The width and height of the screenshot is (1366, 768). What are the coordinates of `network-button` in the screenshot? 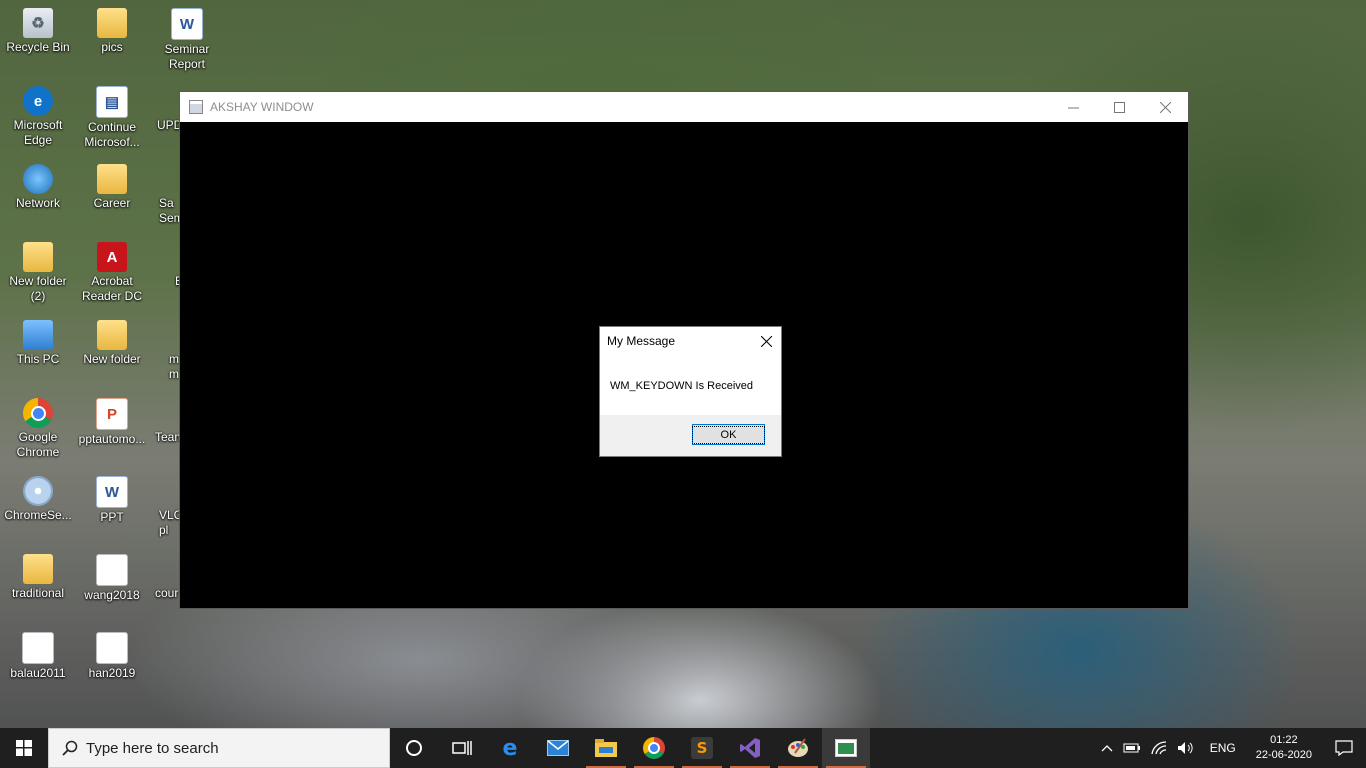 It's located at (1159, 748).